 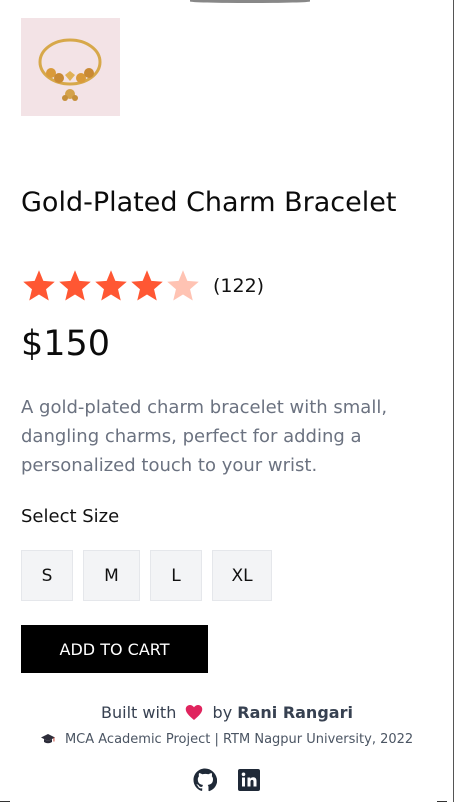 What do you see at coordinates (47, 741) in the screenshot?
I see `graduation-cap-icon` at bounding box center [47, 741].